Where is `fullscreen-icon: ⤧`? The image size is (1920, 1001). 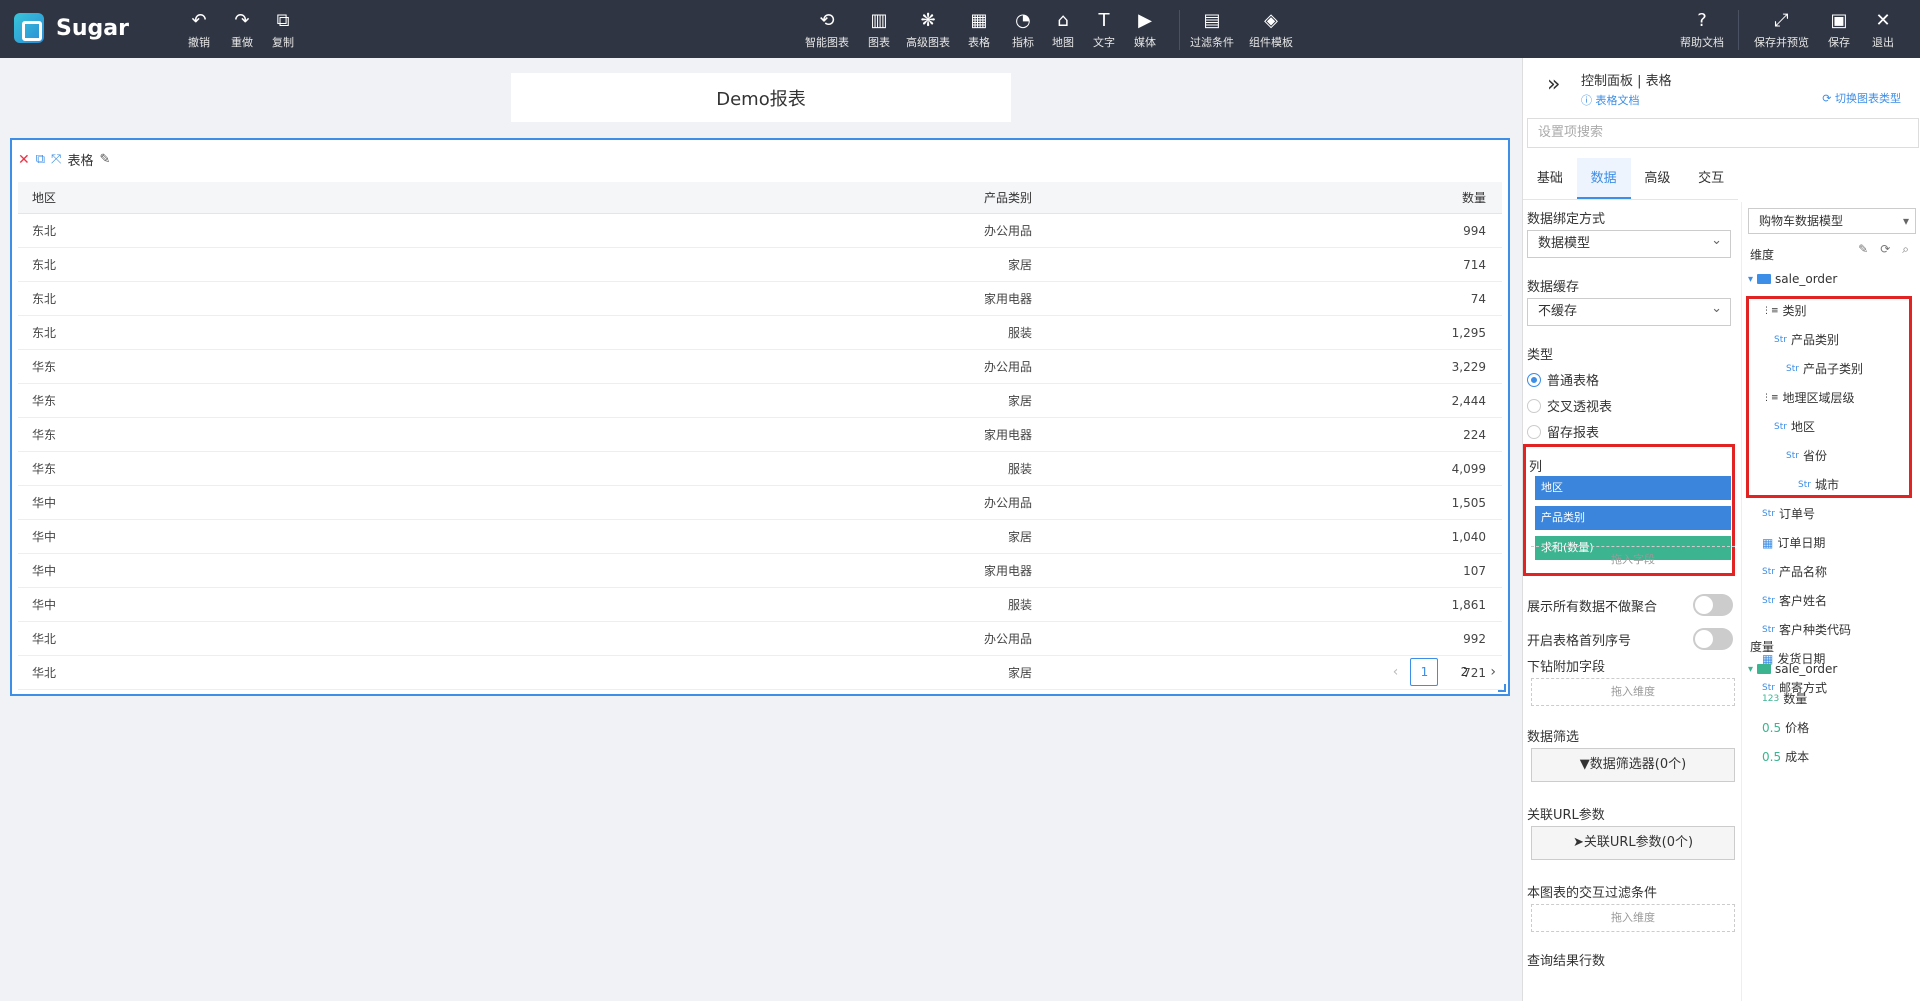
fullscreen-icon: ⤧ is located at coordinates (56, 159).